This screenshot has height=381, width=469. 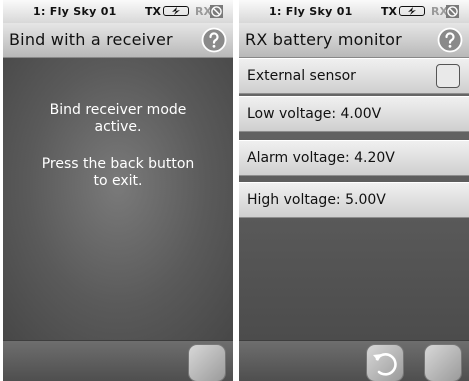 I want to click on low-voltage-row: Low voltage: 4.00V, so click(x=354, y=114).